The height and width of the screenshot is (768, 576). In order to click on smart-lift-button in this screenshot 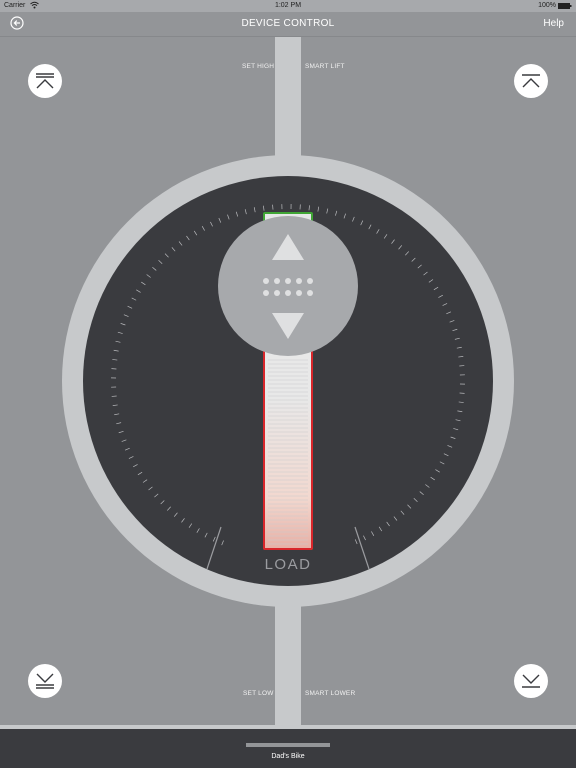, I will do `click(531, 81)`.